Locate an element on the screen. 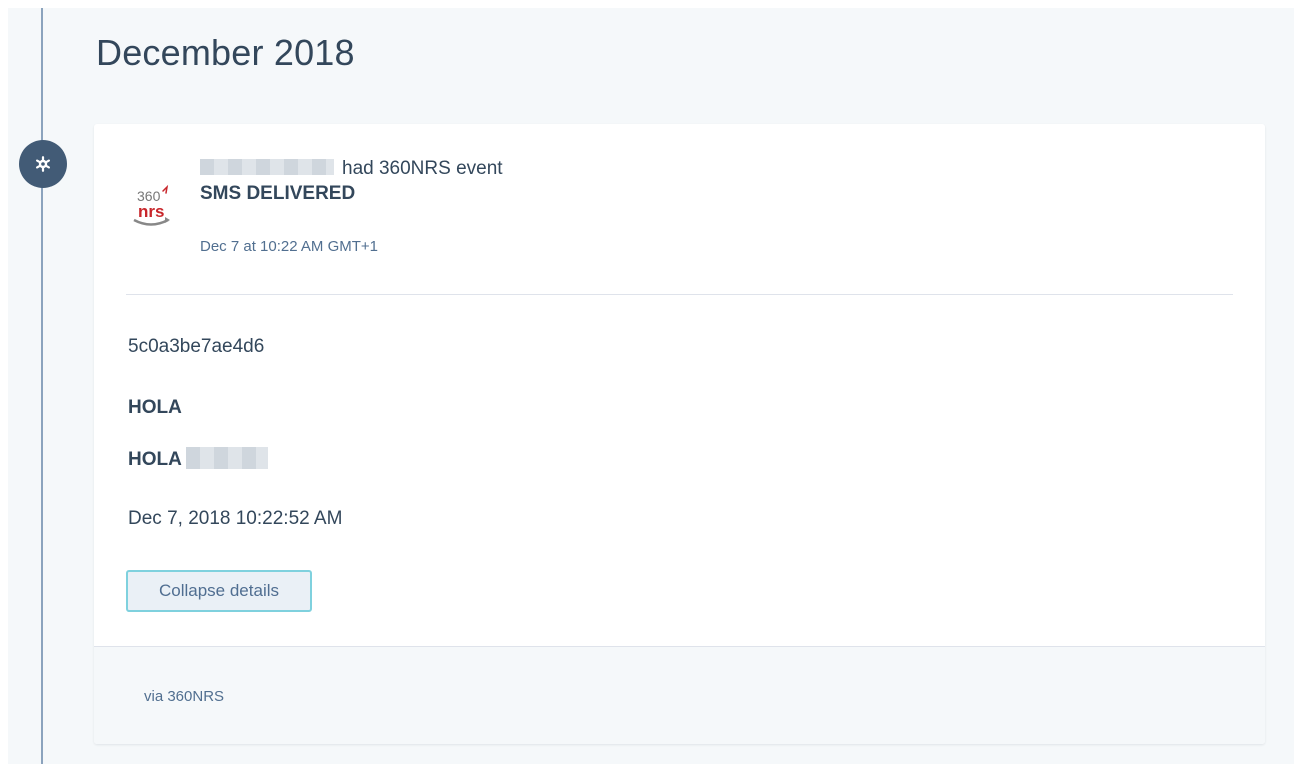  gear-icon is located at coordinates (42, 164).